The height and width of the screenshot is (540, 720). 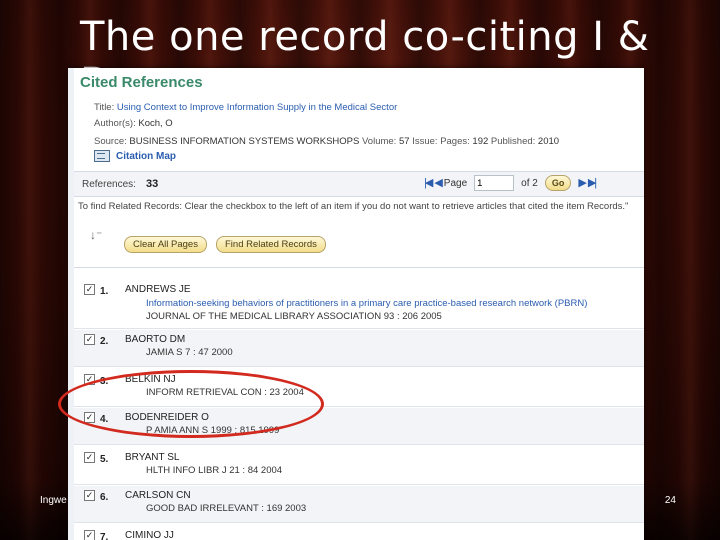 I want to click on authors-value: Koch, O, so click(x=155, y=123).